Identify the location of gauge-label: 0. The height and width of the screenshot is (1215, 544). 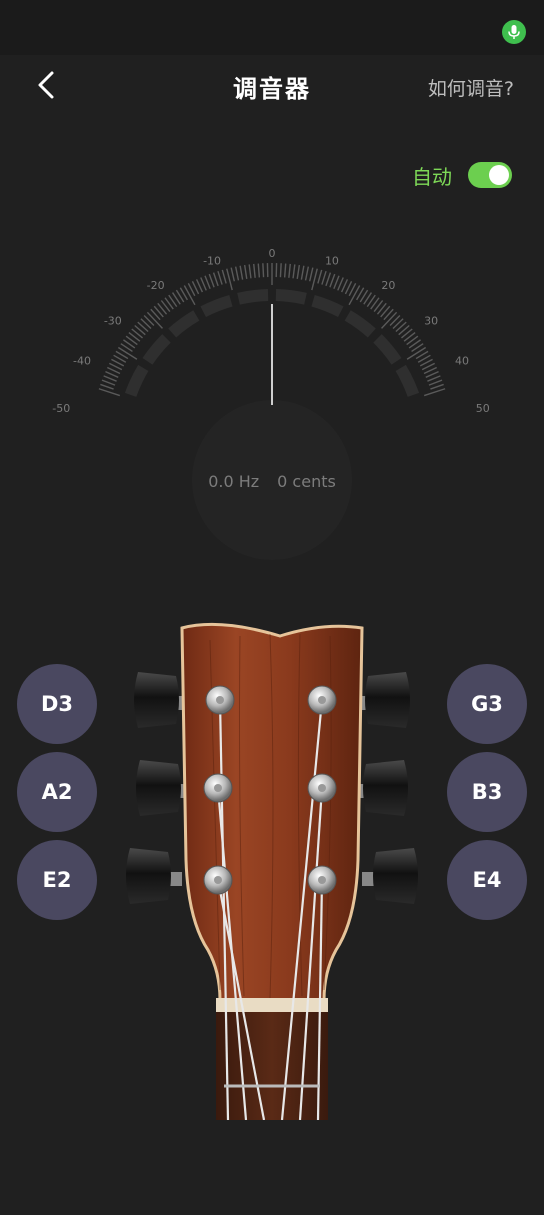
(272, 253).